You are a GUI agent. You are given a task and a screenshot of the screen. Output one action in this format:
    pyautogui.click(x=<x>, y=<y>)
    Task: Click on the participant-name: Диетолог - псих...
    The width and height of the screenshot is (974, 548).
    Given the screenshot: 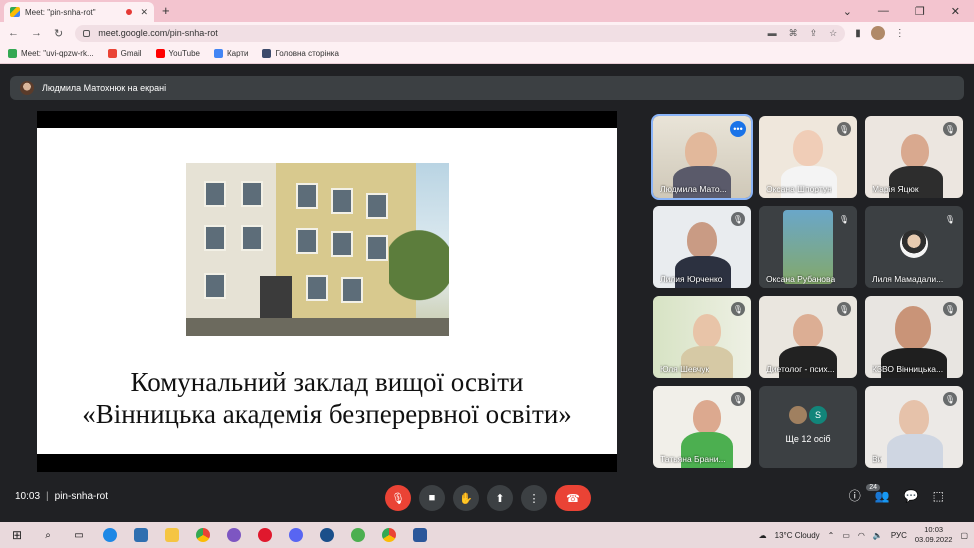 What is the action you would take?
    pyautogui.click(x=800, y=369)
    